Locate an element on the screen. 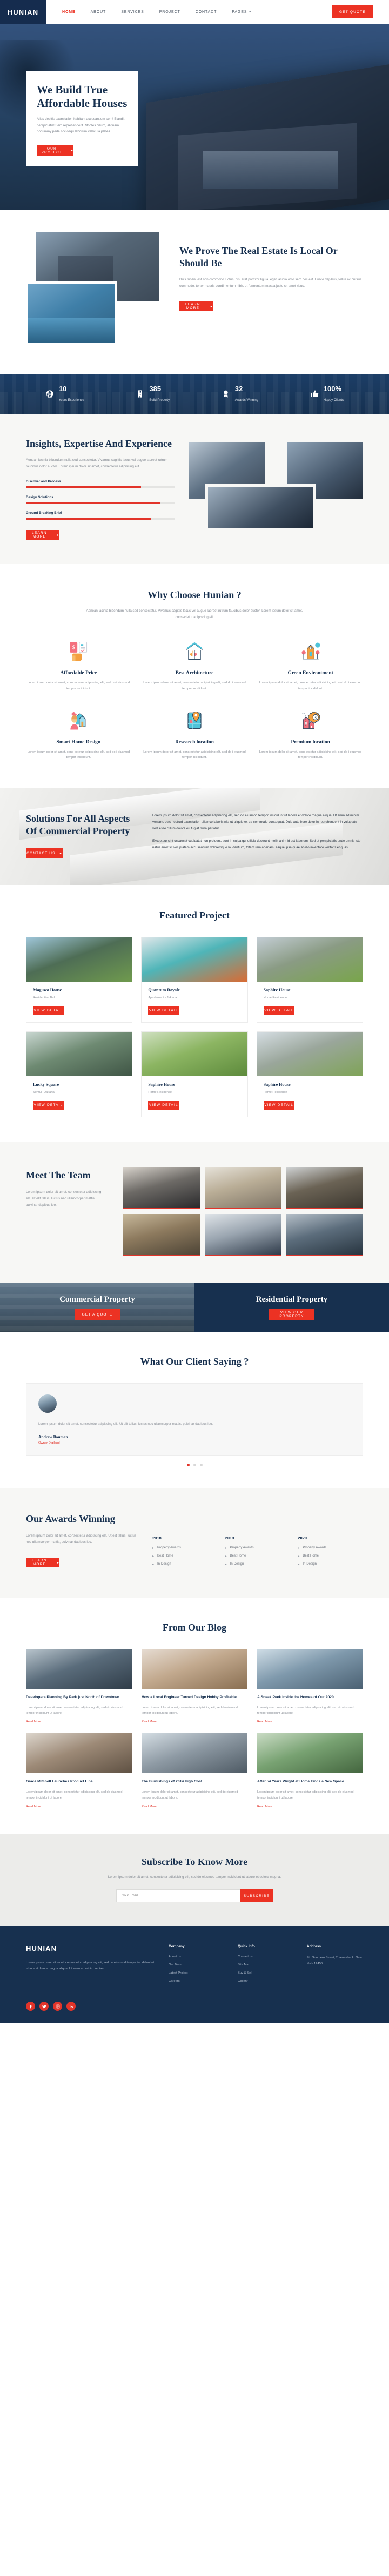 This screenshot has height=2576, width=389. footer-link-careers: Careers is located at coordinates (197, 1982).